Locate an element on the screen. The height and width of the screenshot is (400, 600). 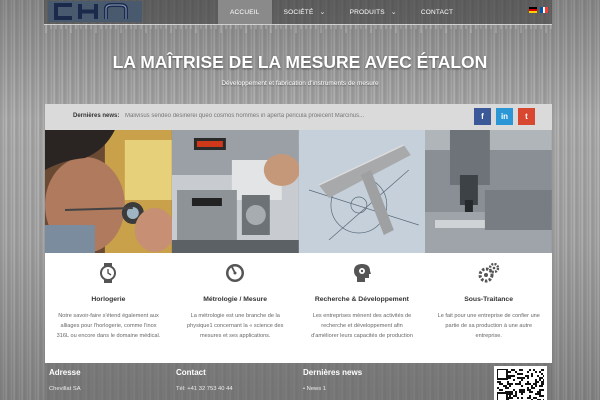
news-label: Dernières news: is located at coordinates (96, 116).